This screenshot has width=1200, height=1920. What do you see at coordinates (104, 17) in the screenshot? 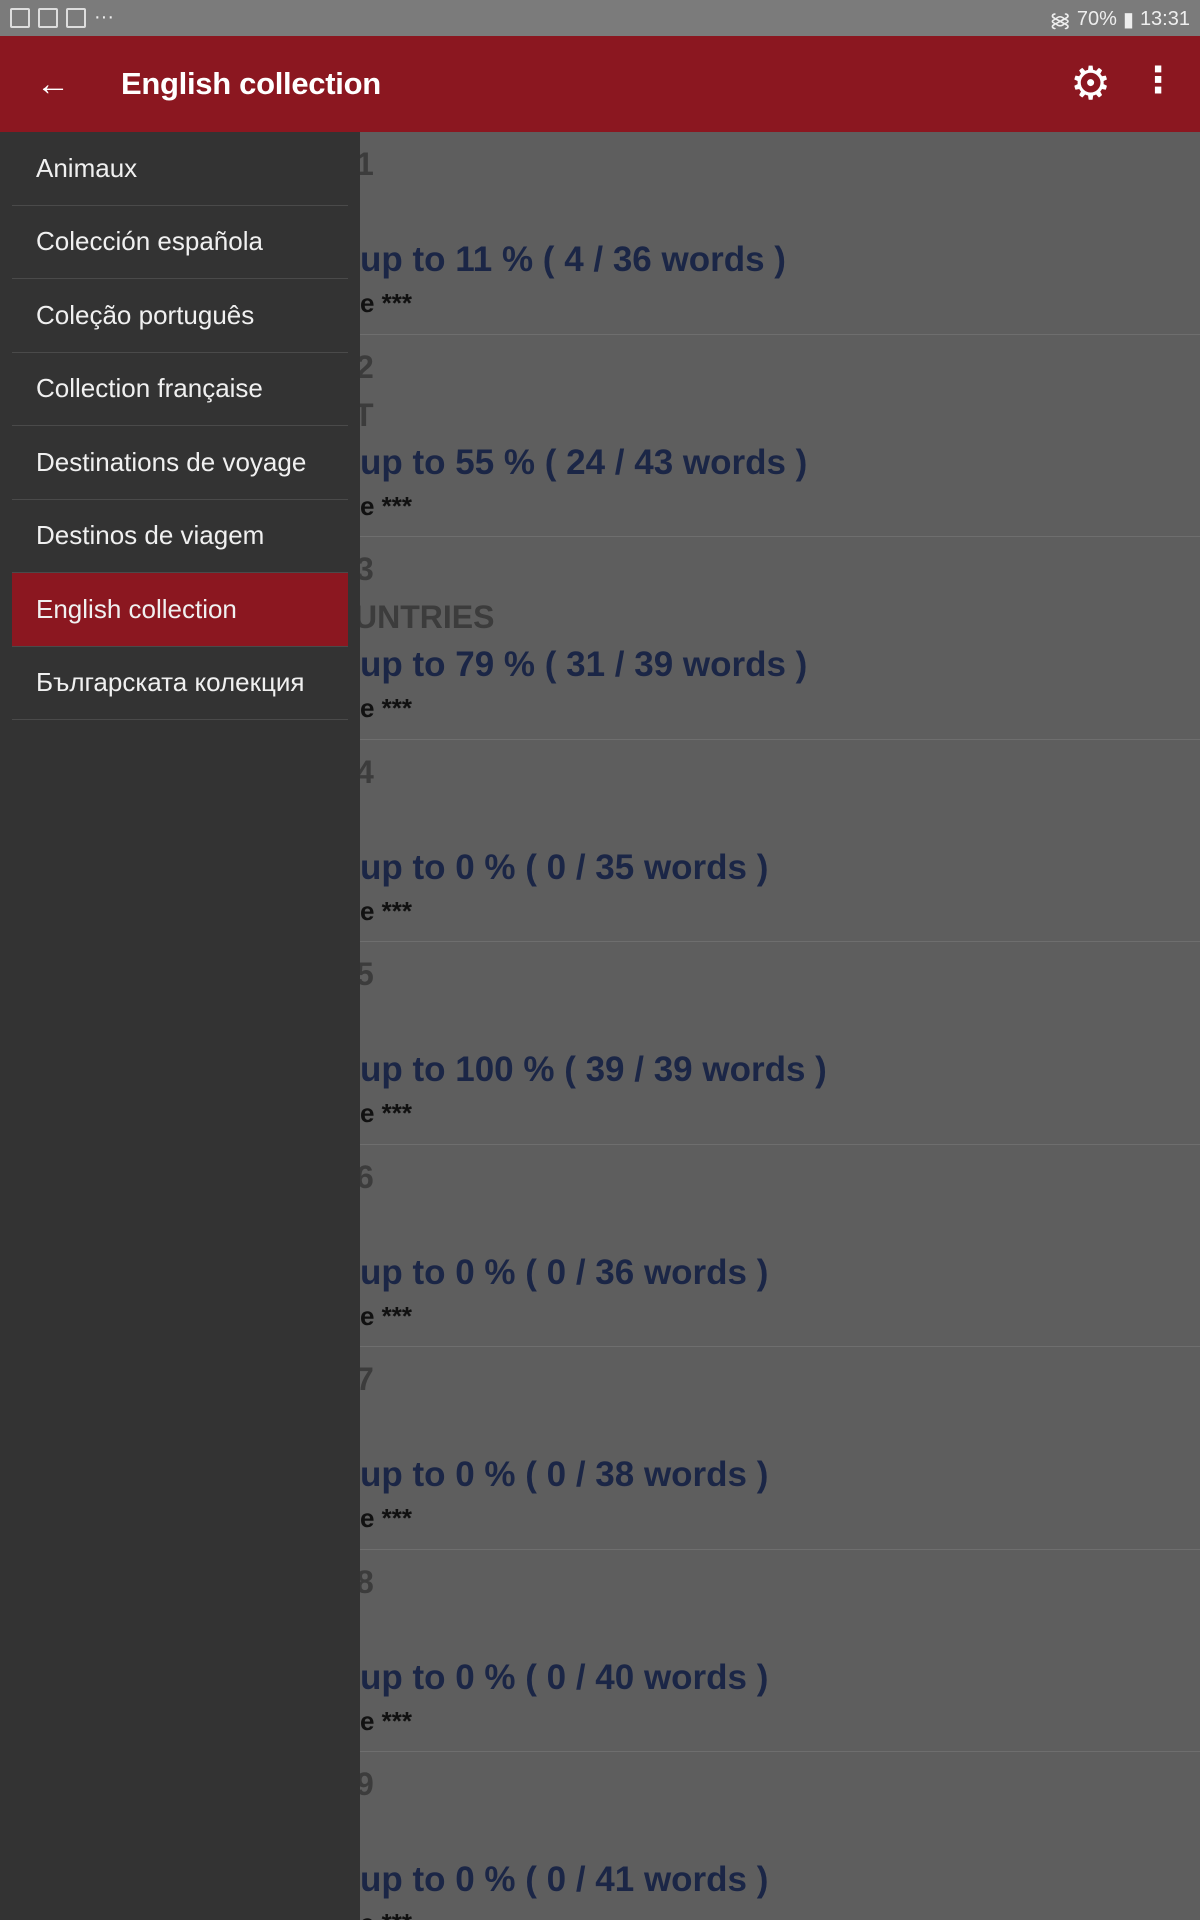
I see `more-dots-icon: ···` at bounding box center [104, 17].